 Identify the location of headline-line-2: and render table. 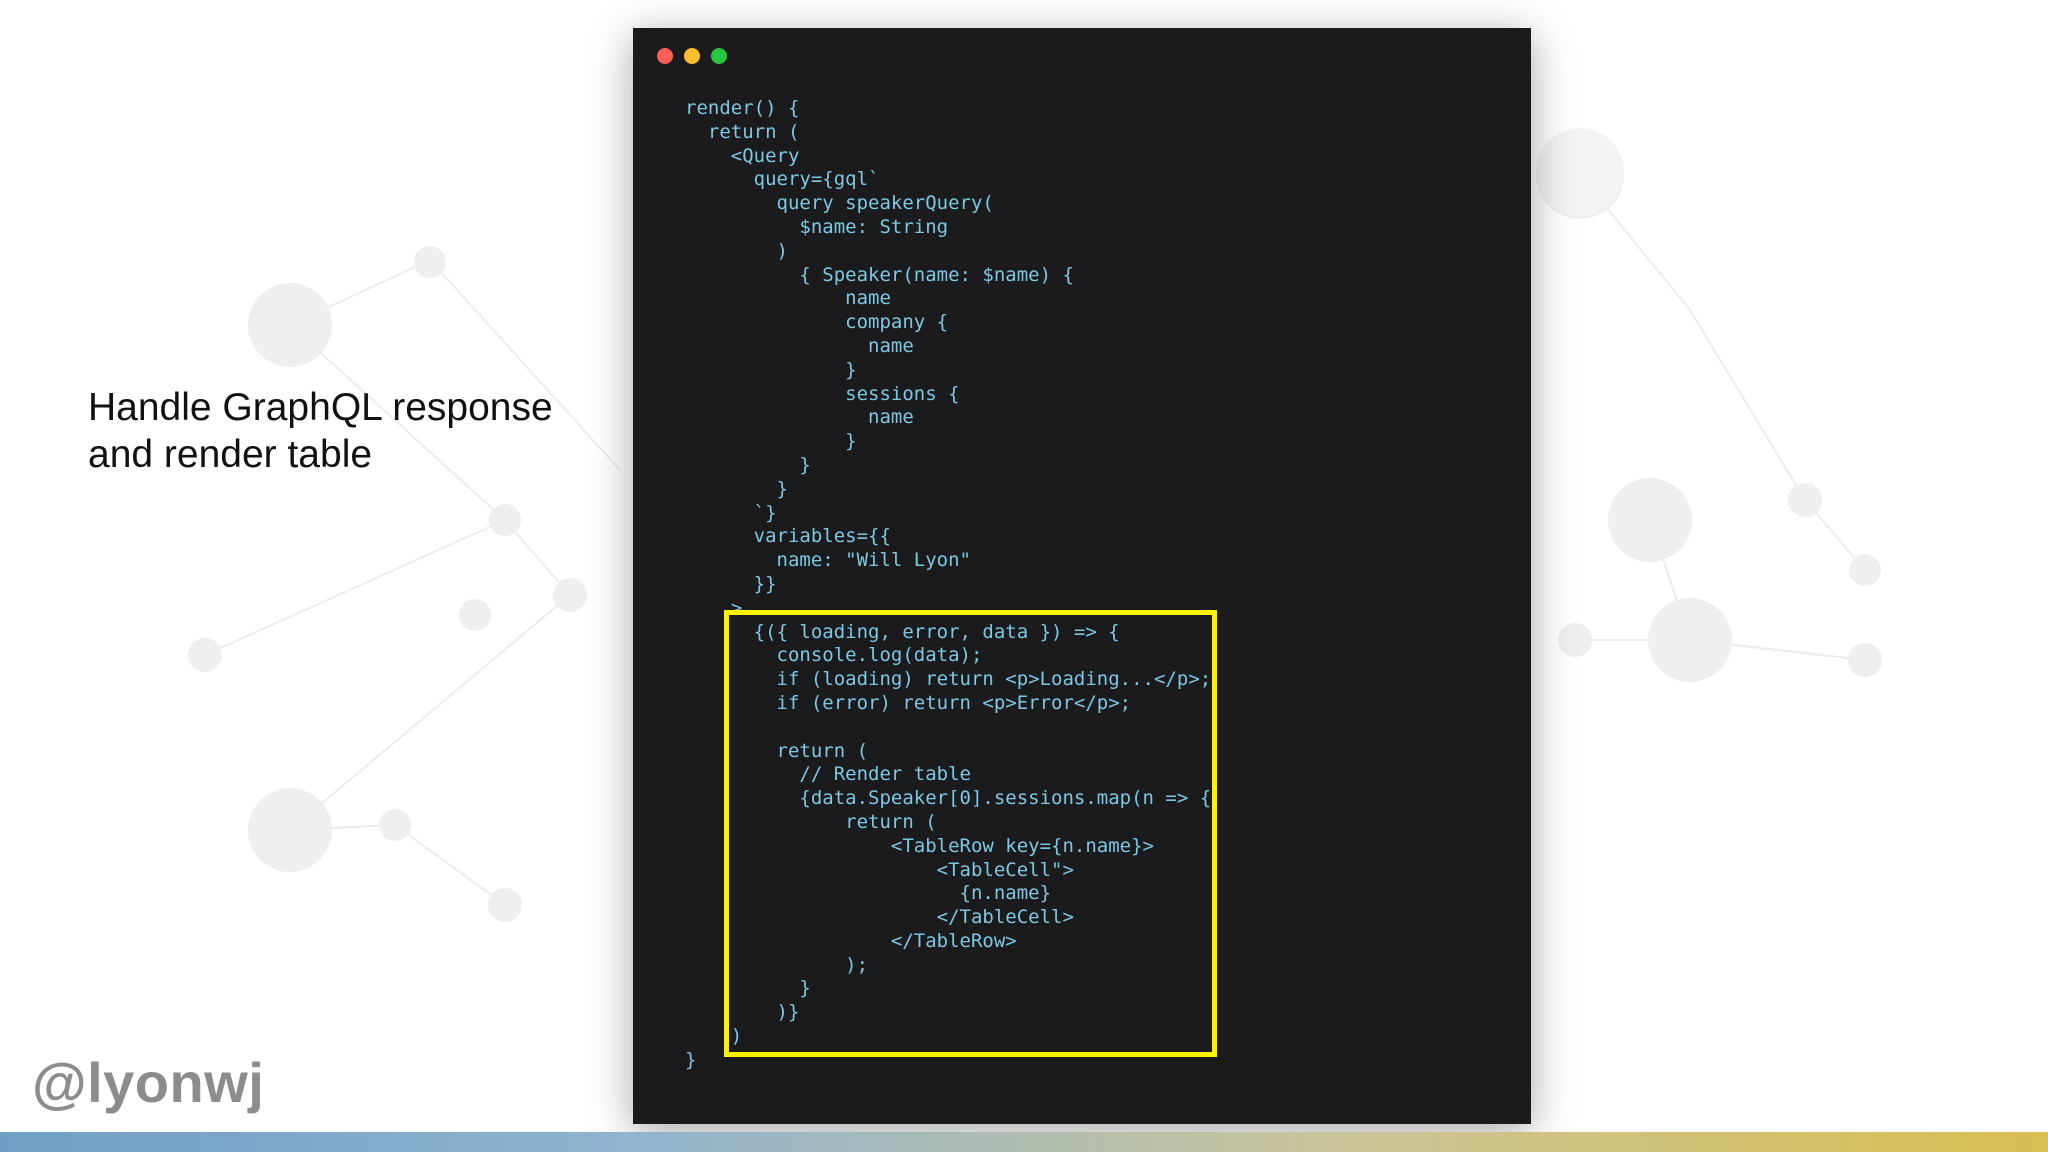
(230, 454).